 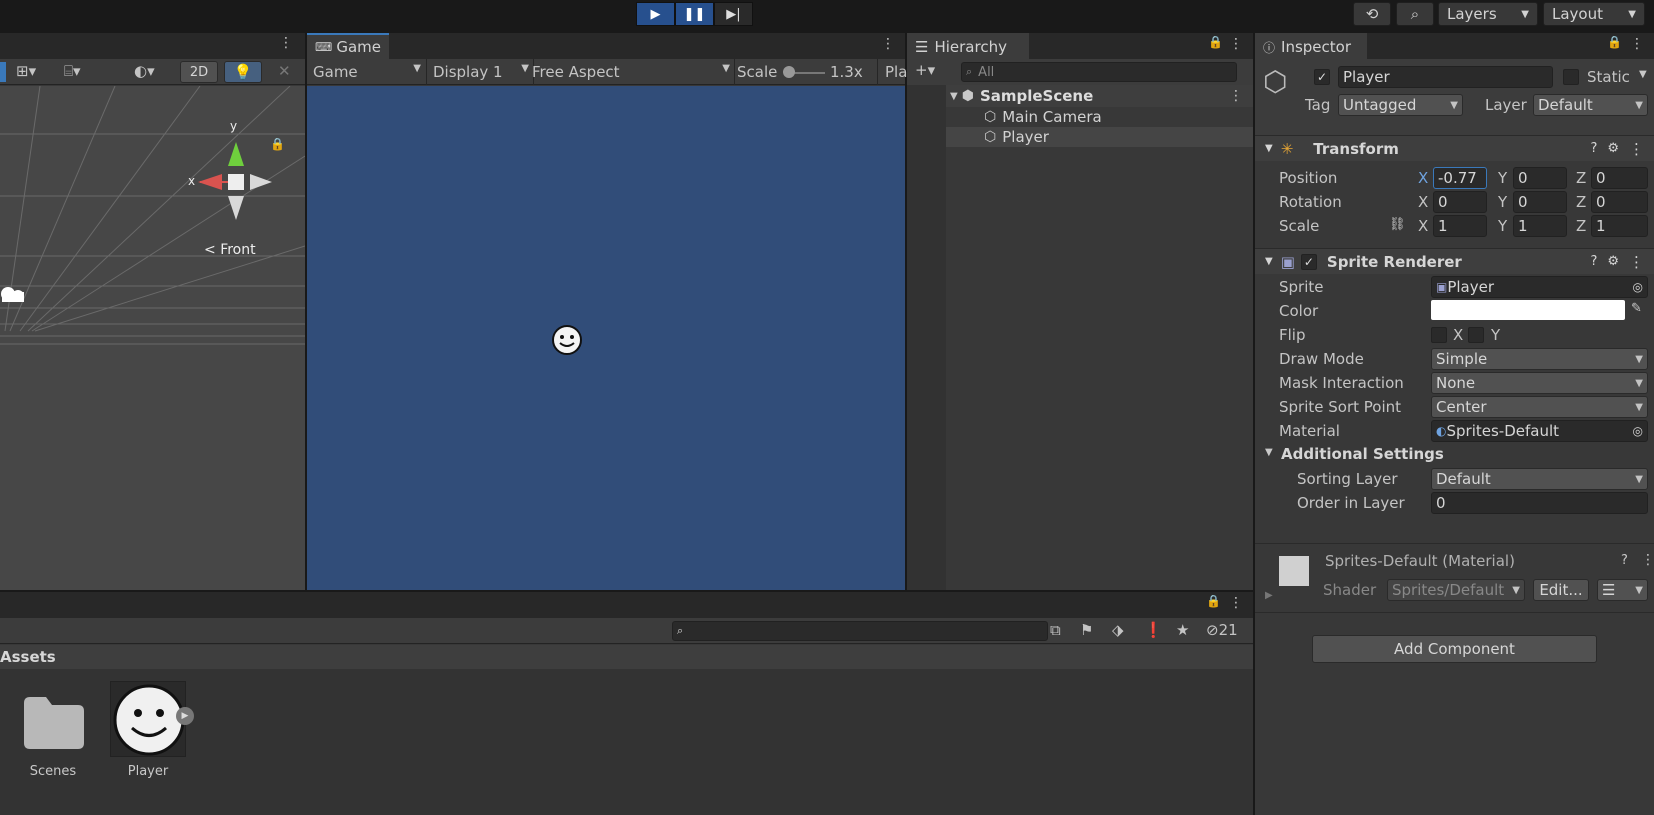 What do you see at coordinates (348, 46) in the screenshot?
I see `tab-game: ⌨ Game` at bounding box center [348, 46].